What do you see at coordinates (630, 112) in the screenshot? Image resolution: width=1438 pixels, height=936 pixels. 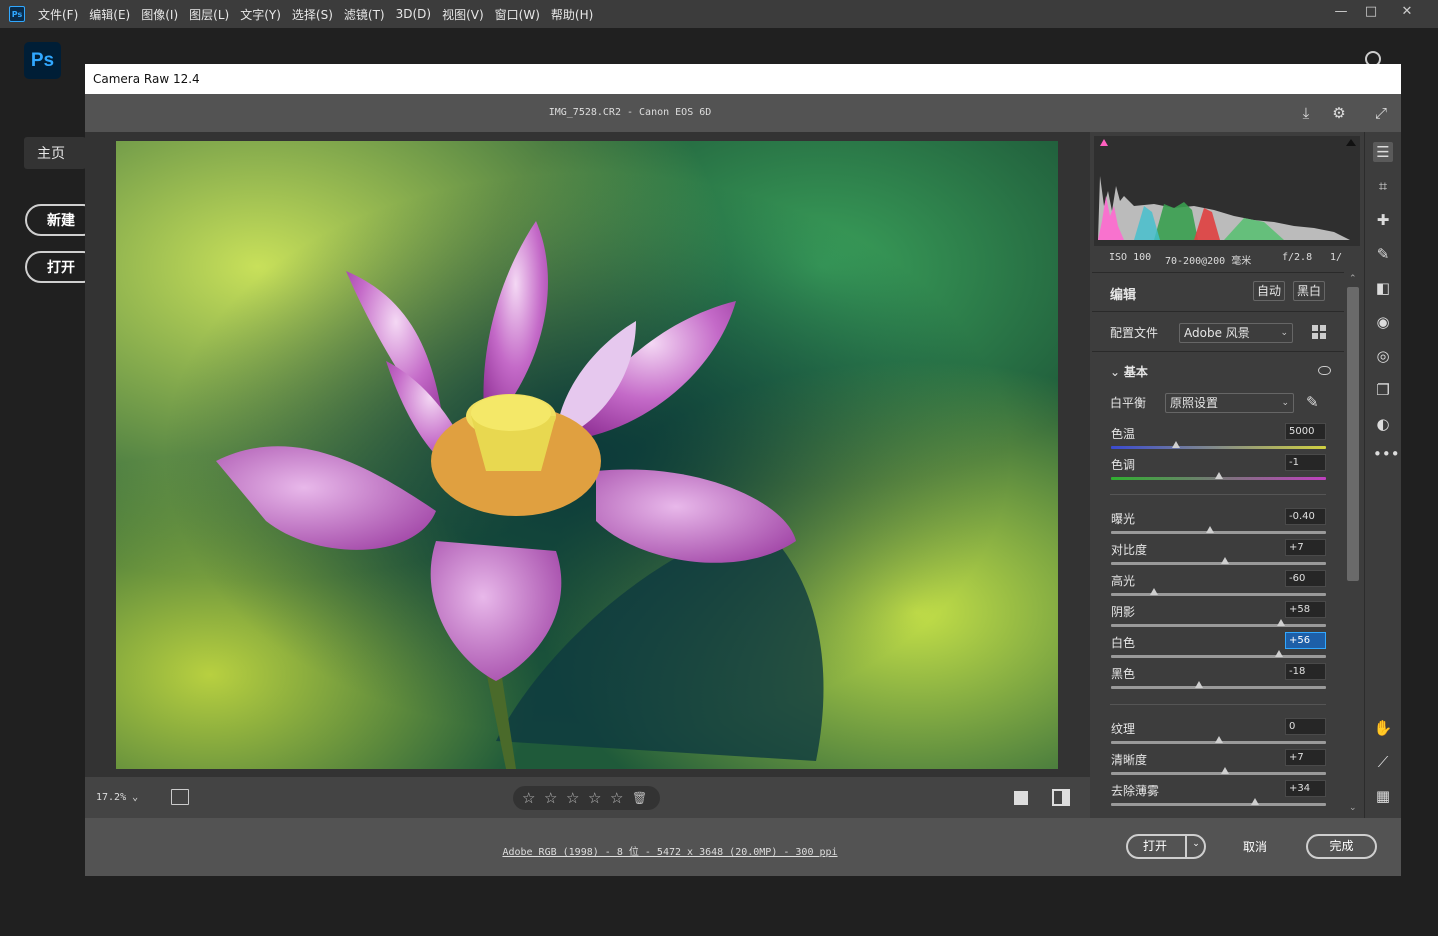 I see `file-name: IMG_7528.CR2 - Canon EOS 6D` at bounding box center [630, 112].